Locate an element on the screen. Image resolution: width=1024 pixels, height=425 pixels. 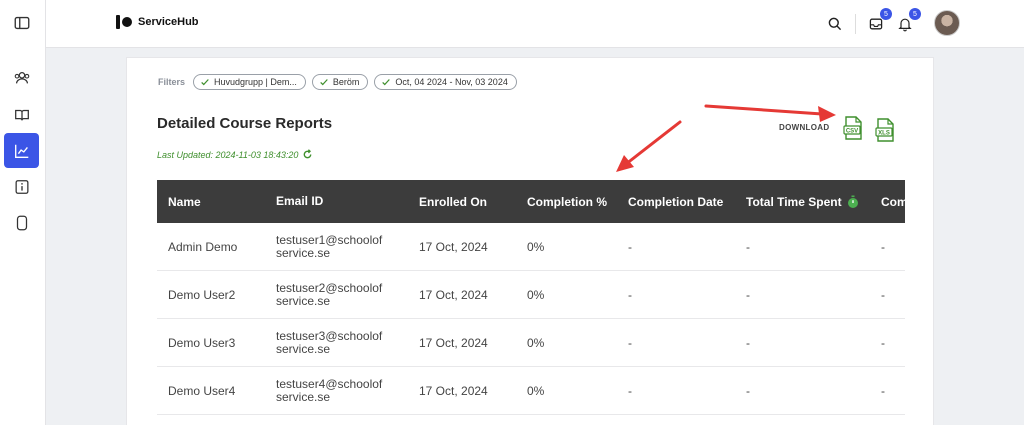
last-updated-text: Last Updated: 2024-11-03 18:43:20 is located at coordinates (228, 154).